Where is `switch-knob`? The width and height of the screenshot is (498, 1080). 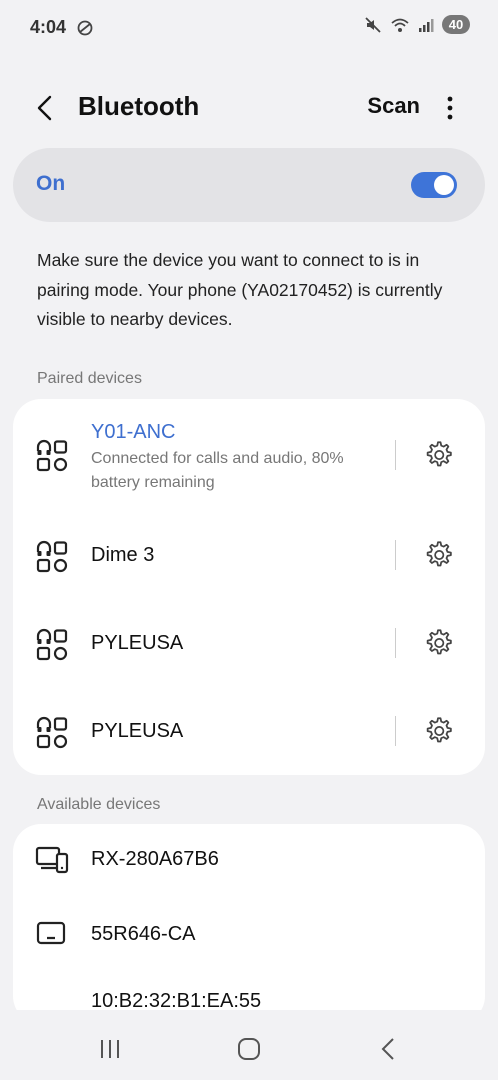 switch-knob is located at coordinates (444, 185).